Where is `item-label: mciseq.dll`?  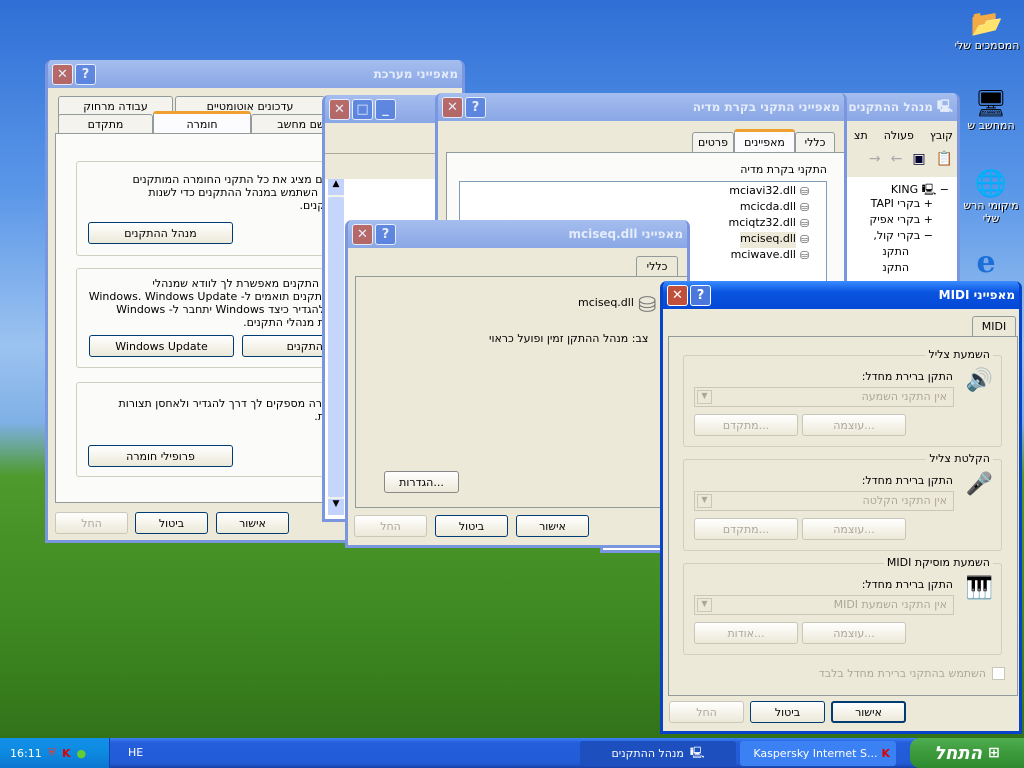
item-label: mciseq.dll is located at coordinates (768, 238).